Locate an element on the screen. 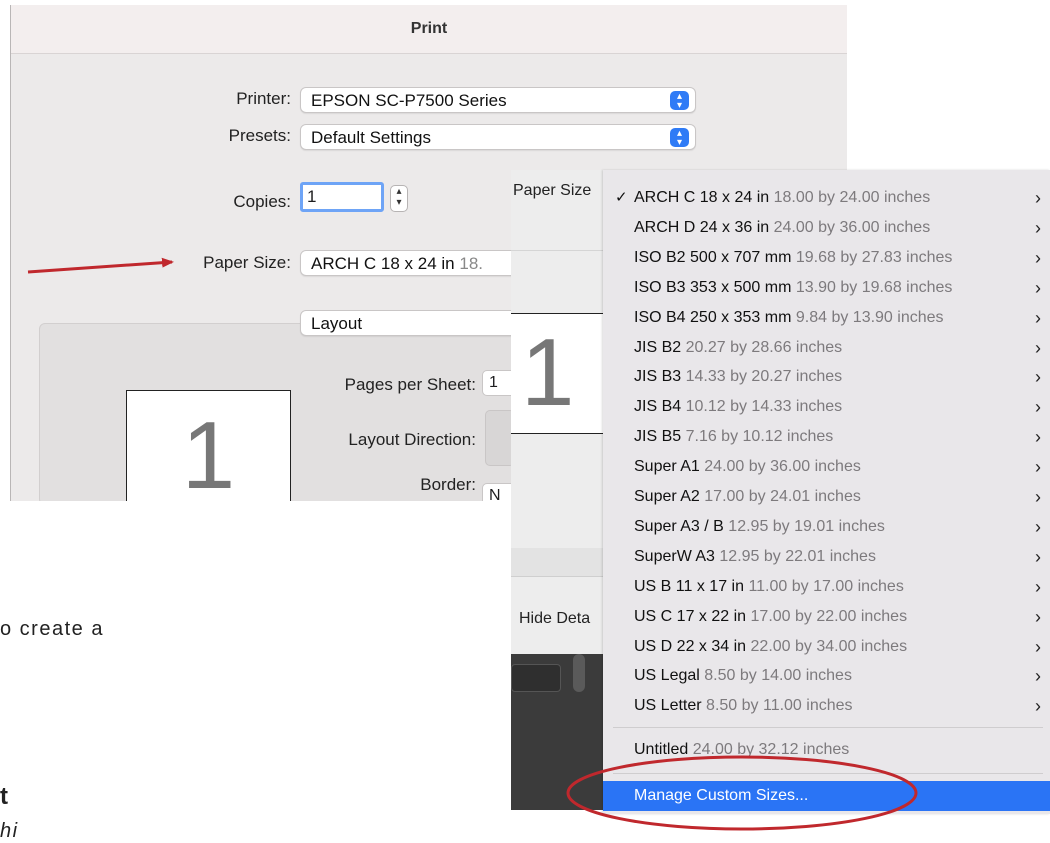  printer-label: Printer: is located at coordinates (263, 98).